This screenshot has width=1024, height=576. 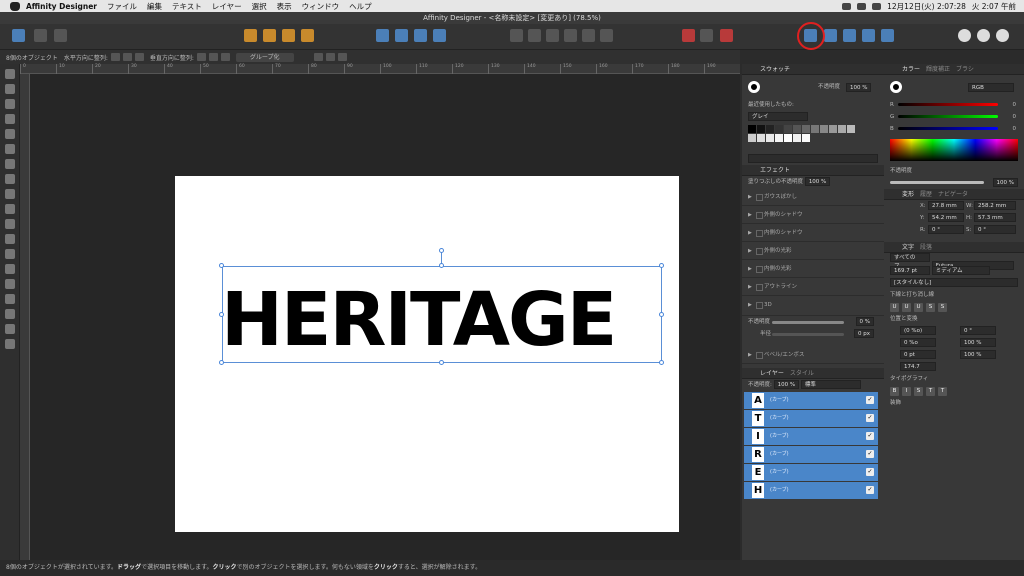 I want to click on baseline-shift-field: 0 pt, so click(x=918, y=354).